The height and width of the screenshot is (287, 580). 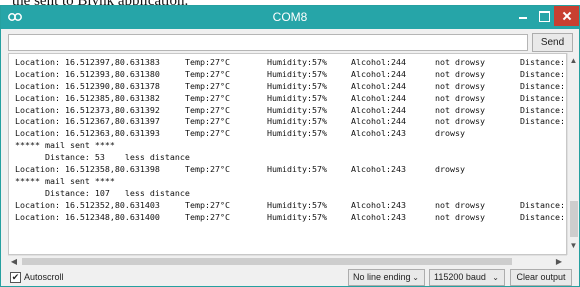 What do you see at coordinates (267, 261) in the screenshot?
I see `horizontal-scroll-thumb` at bounding box center [267, 261].